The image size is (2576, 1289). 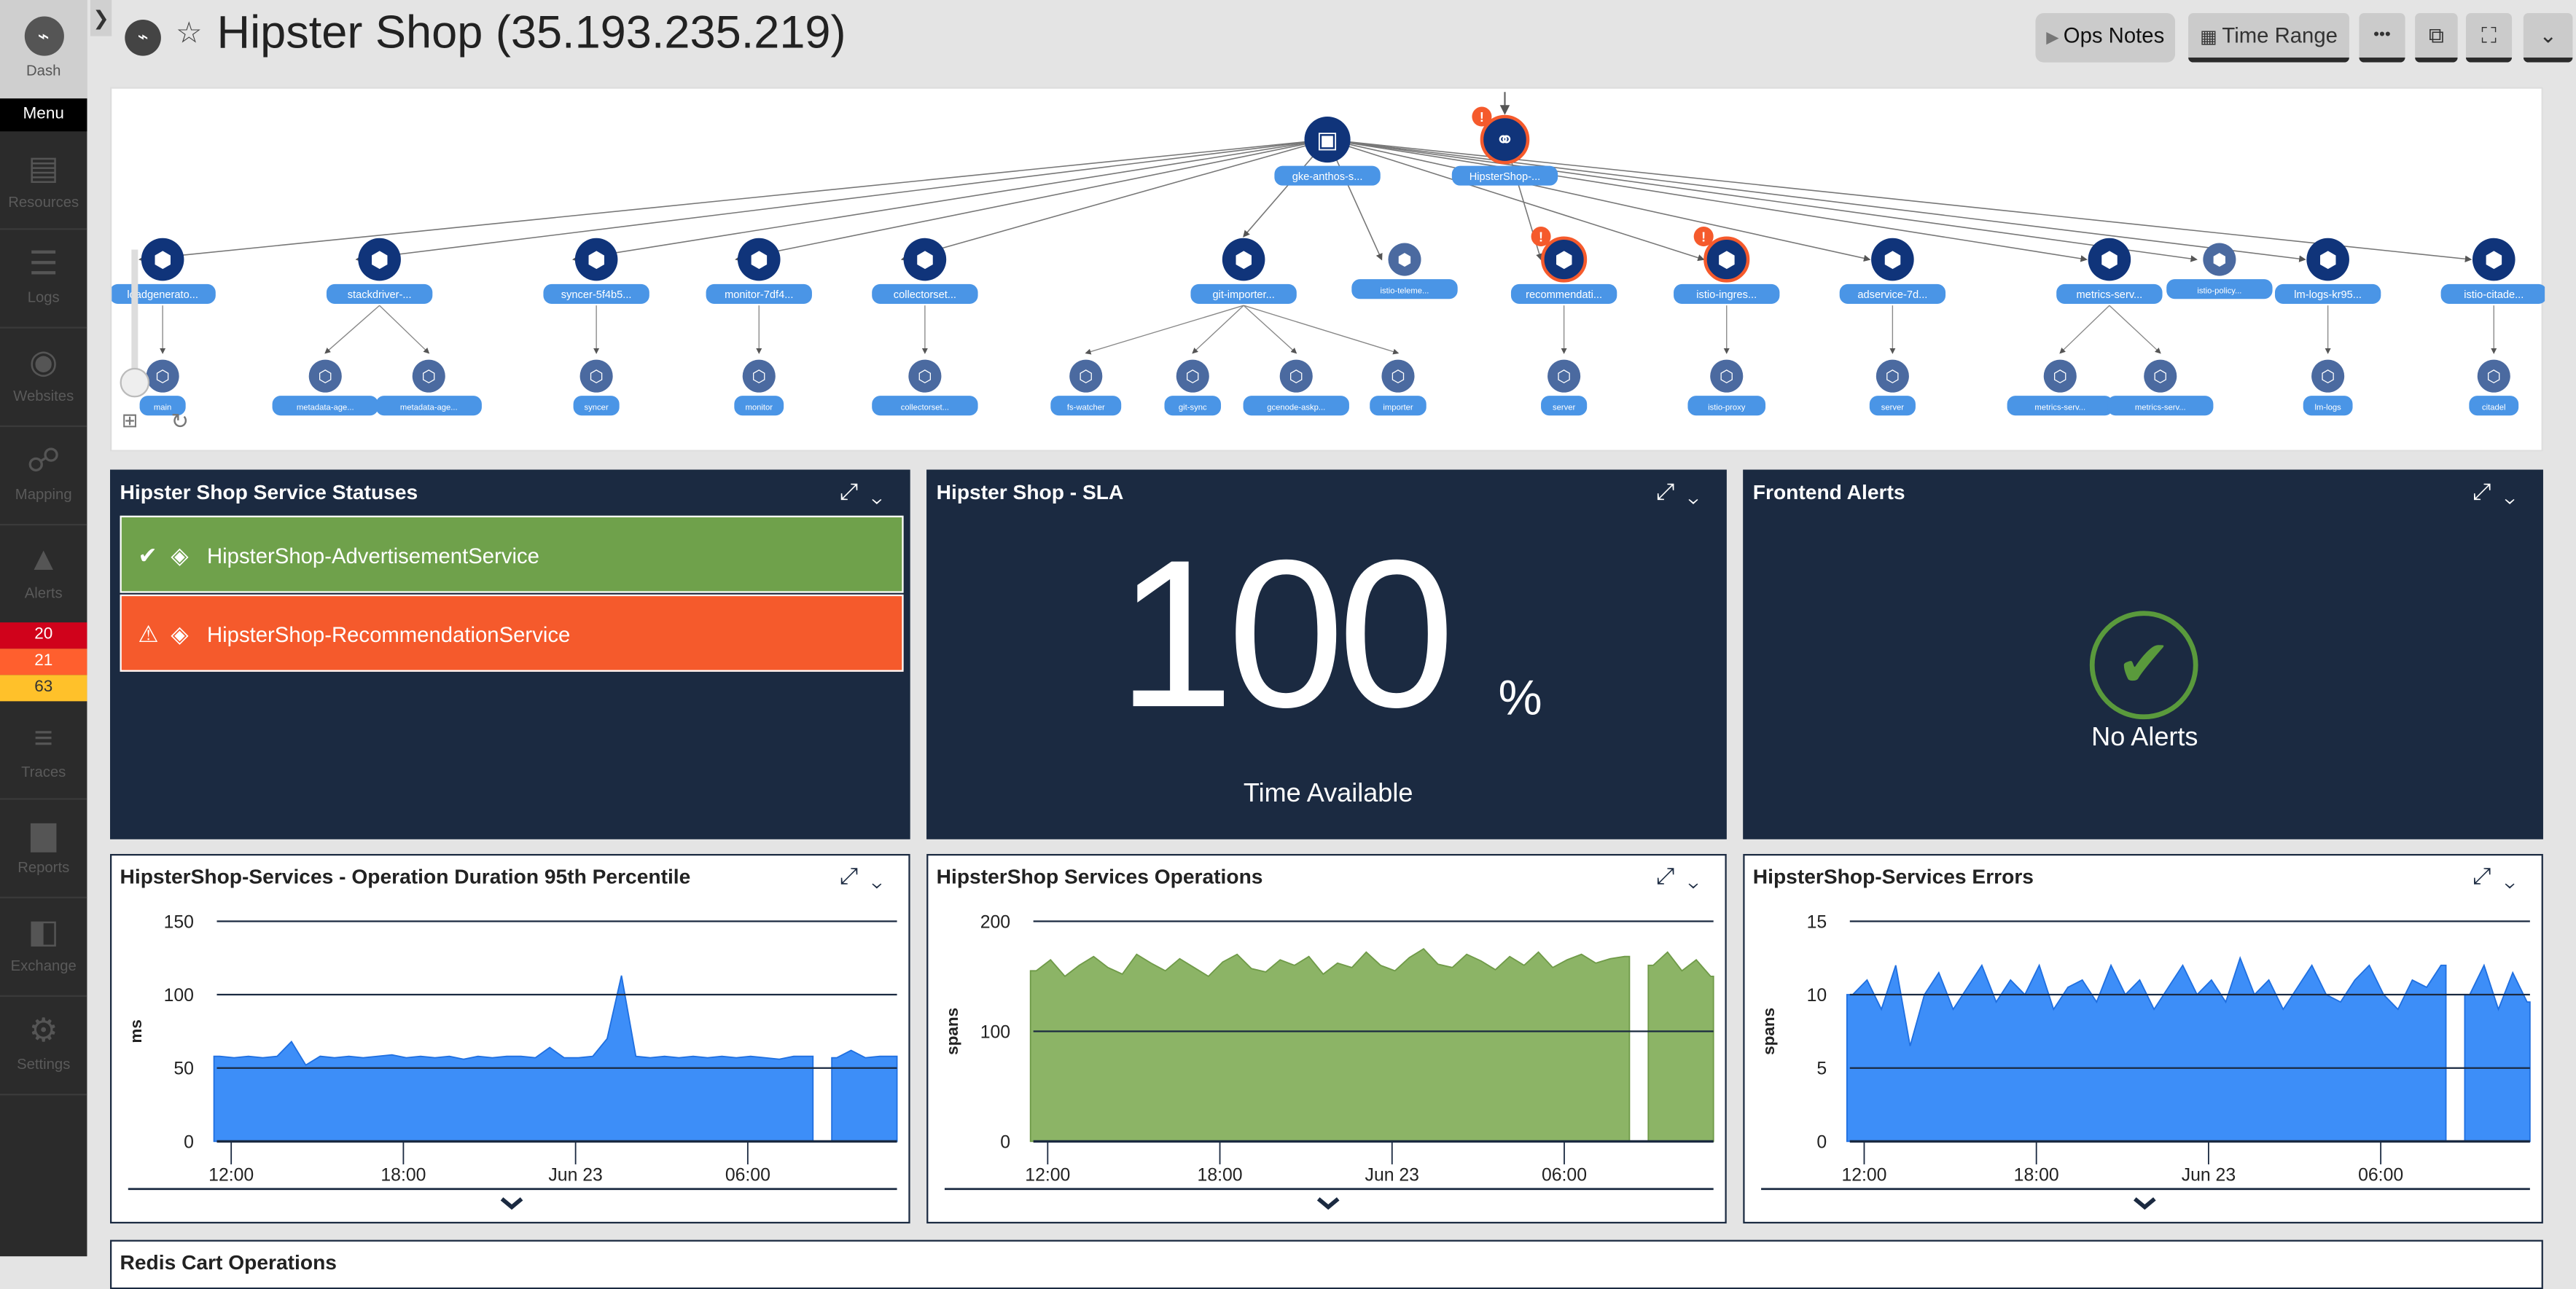 I want to click on sidebar-item-settings: ⚙ Settings, so click(x=43, y=1046).